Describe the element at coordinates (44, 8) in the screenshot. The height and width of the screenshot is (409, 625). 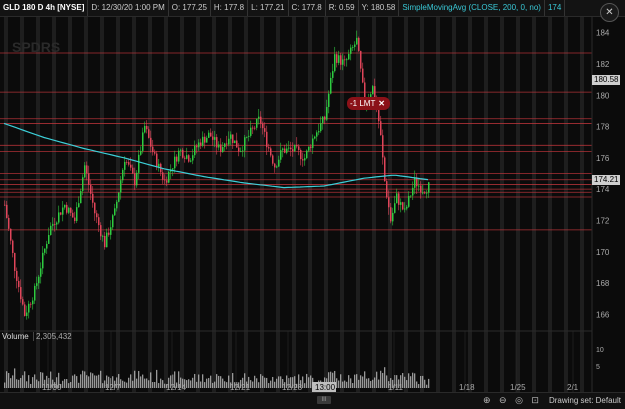
I see `symbol-label: GLD 180 D 4h [NYSE]` at that location.